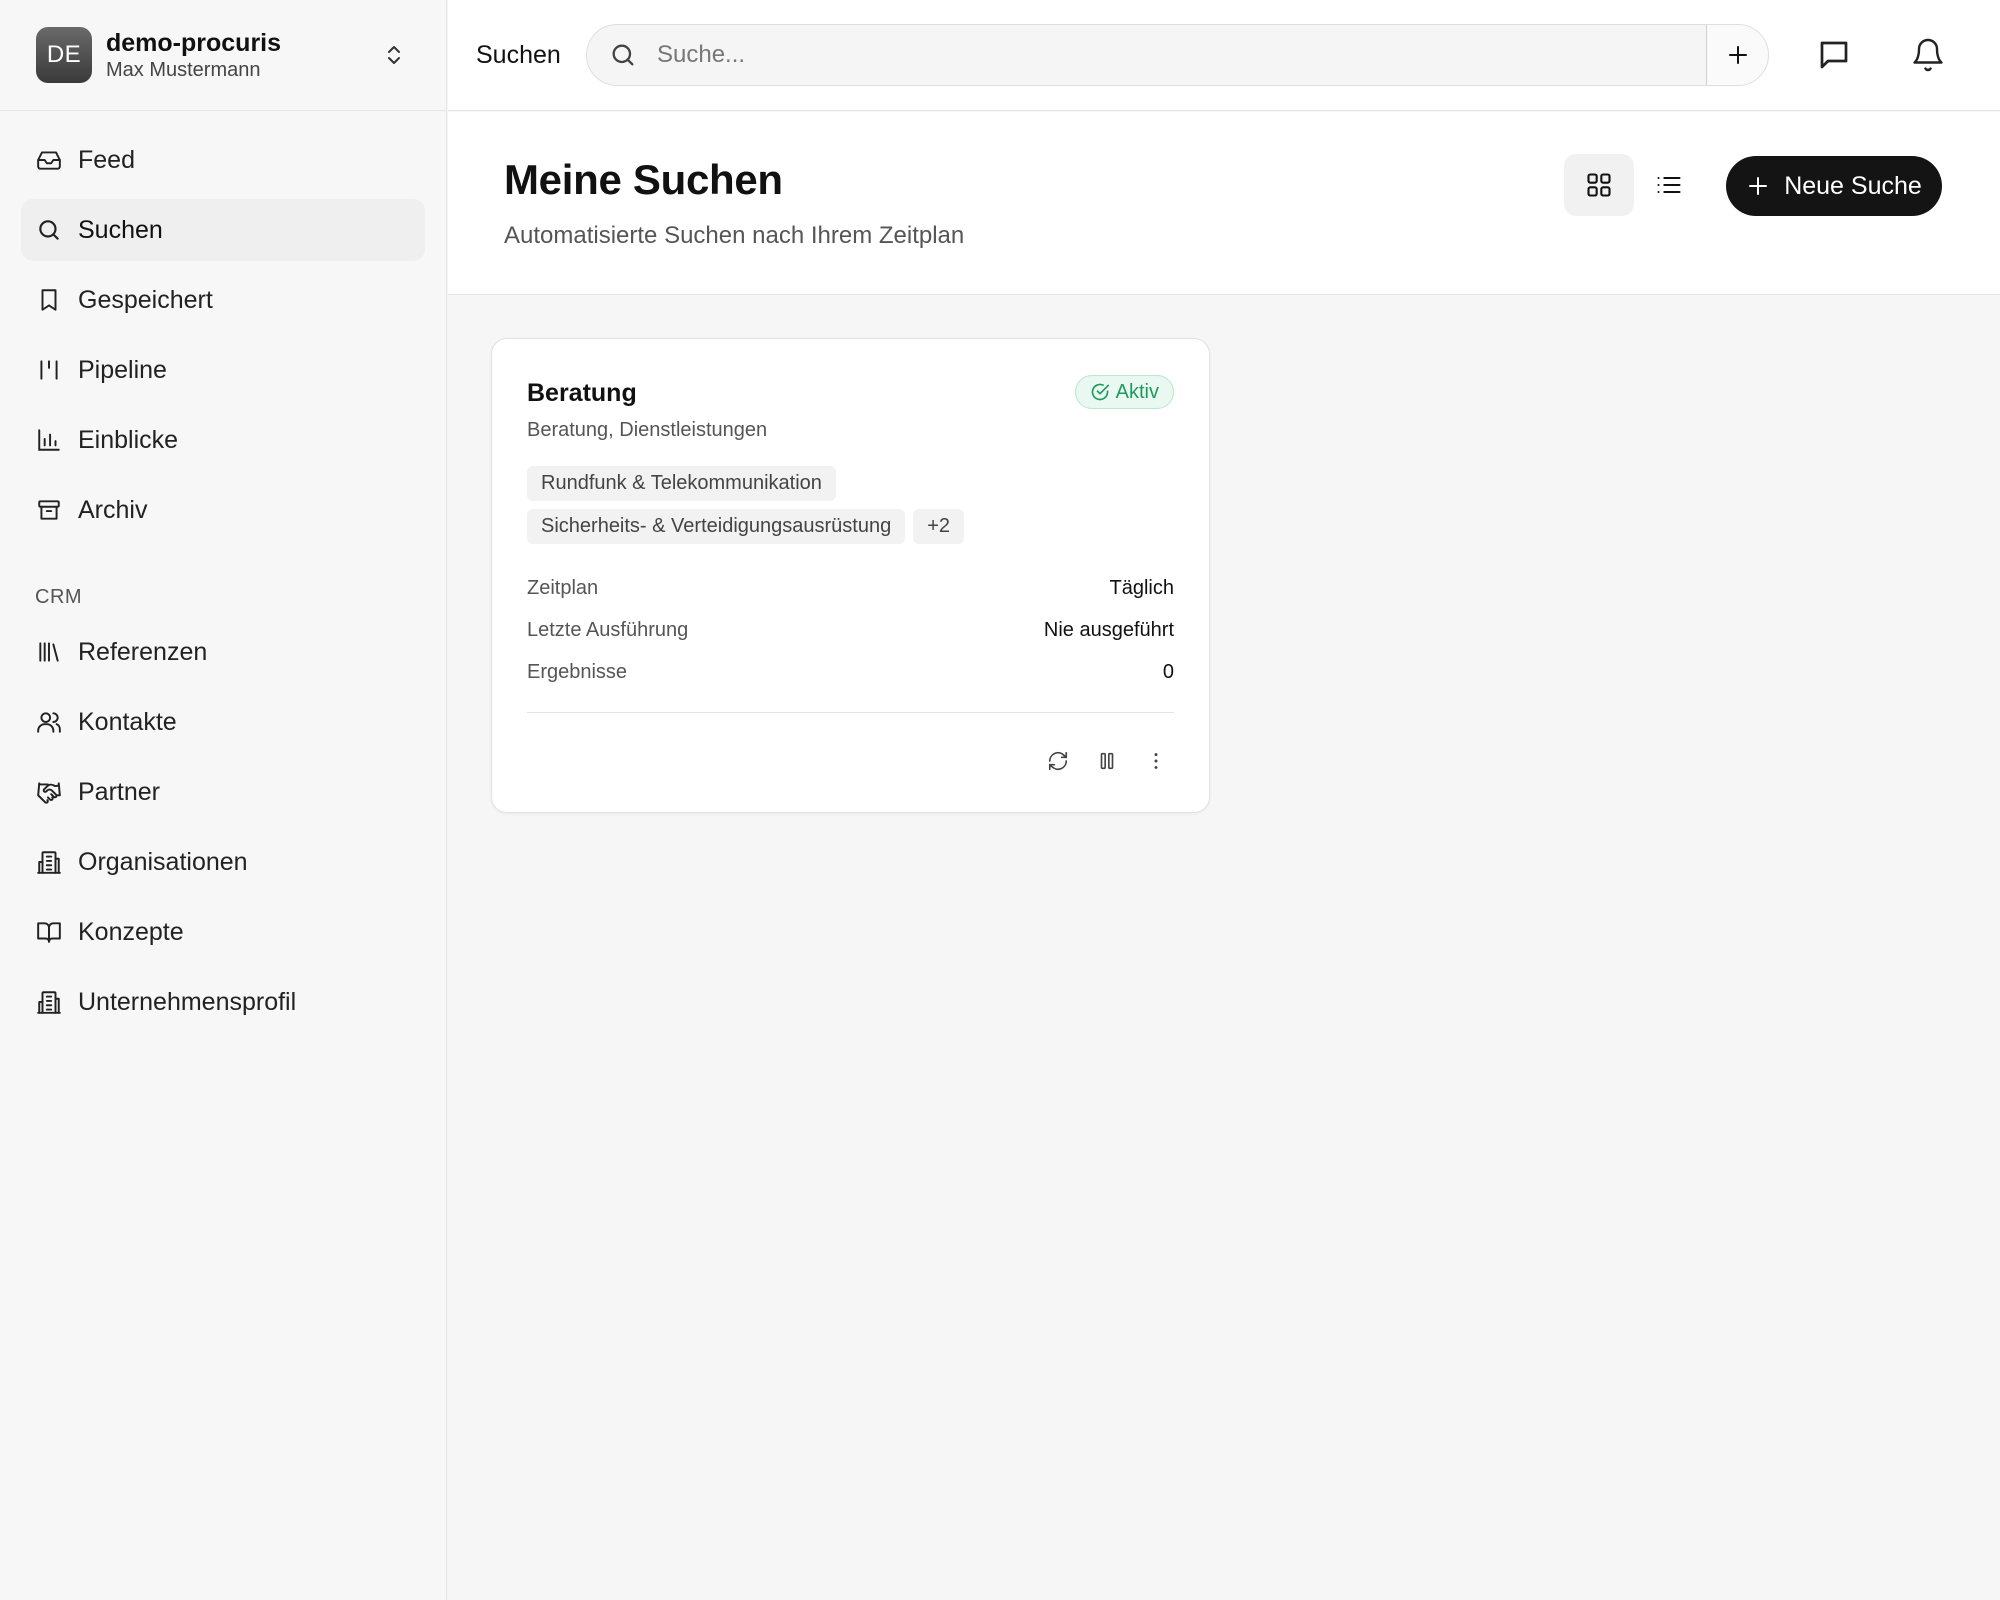 This screenshot has width=2000, height=1600. I want to click on sidebar-item-label: Referenzen, so click(143, 651).